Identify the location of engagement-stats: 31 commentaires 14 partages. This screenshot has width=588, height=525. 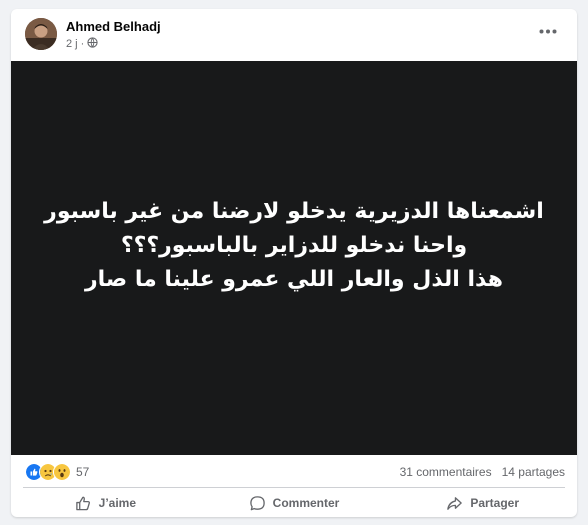
(482, 472).